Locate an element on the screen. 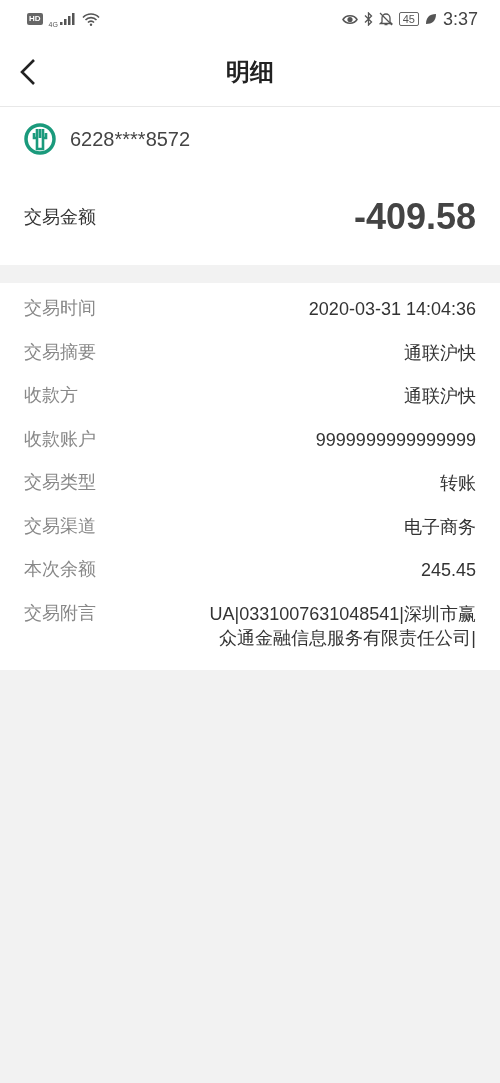 This screenshot has height=1083, width=500. leaf-icon is located at coordinates (430, 19).